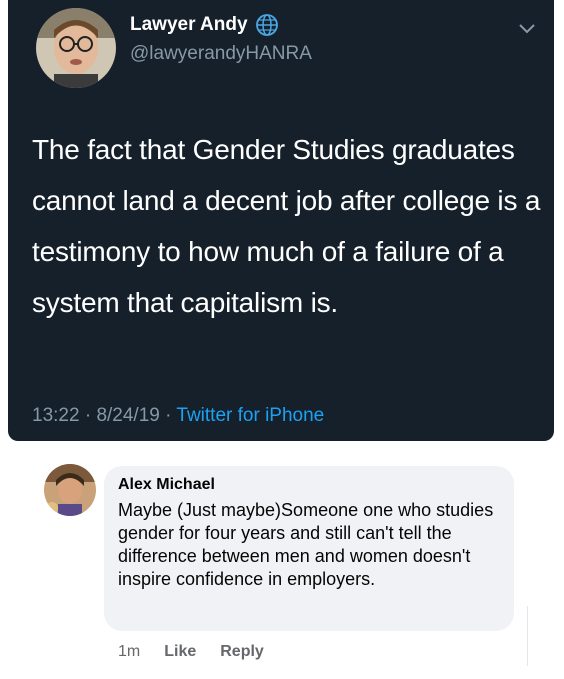 The height and width of the screenshot is (679, 564). I want to click on tweet-source: Twitter for iPhone, so click(250, 415).